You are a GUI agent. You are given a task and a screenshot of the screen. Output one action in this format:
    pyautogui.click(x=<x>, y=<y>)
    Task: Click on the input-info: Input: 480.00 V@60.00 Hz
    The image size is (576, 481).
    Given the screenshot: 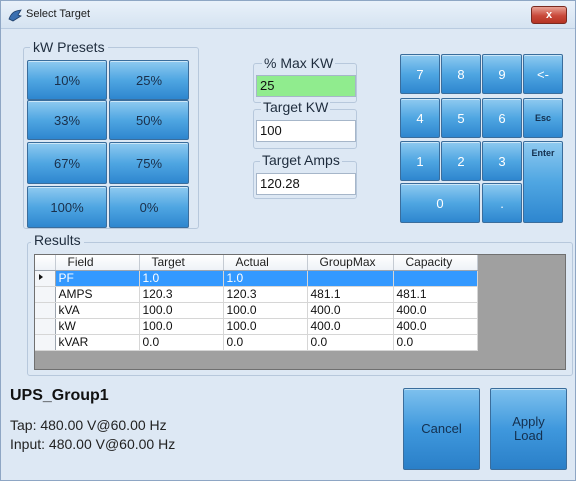 What is the action you would take?
    pyautogui.click(x=93, y=444)
    